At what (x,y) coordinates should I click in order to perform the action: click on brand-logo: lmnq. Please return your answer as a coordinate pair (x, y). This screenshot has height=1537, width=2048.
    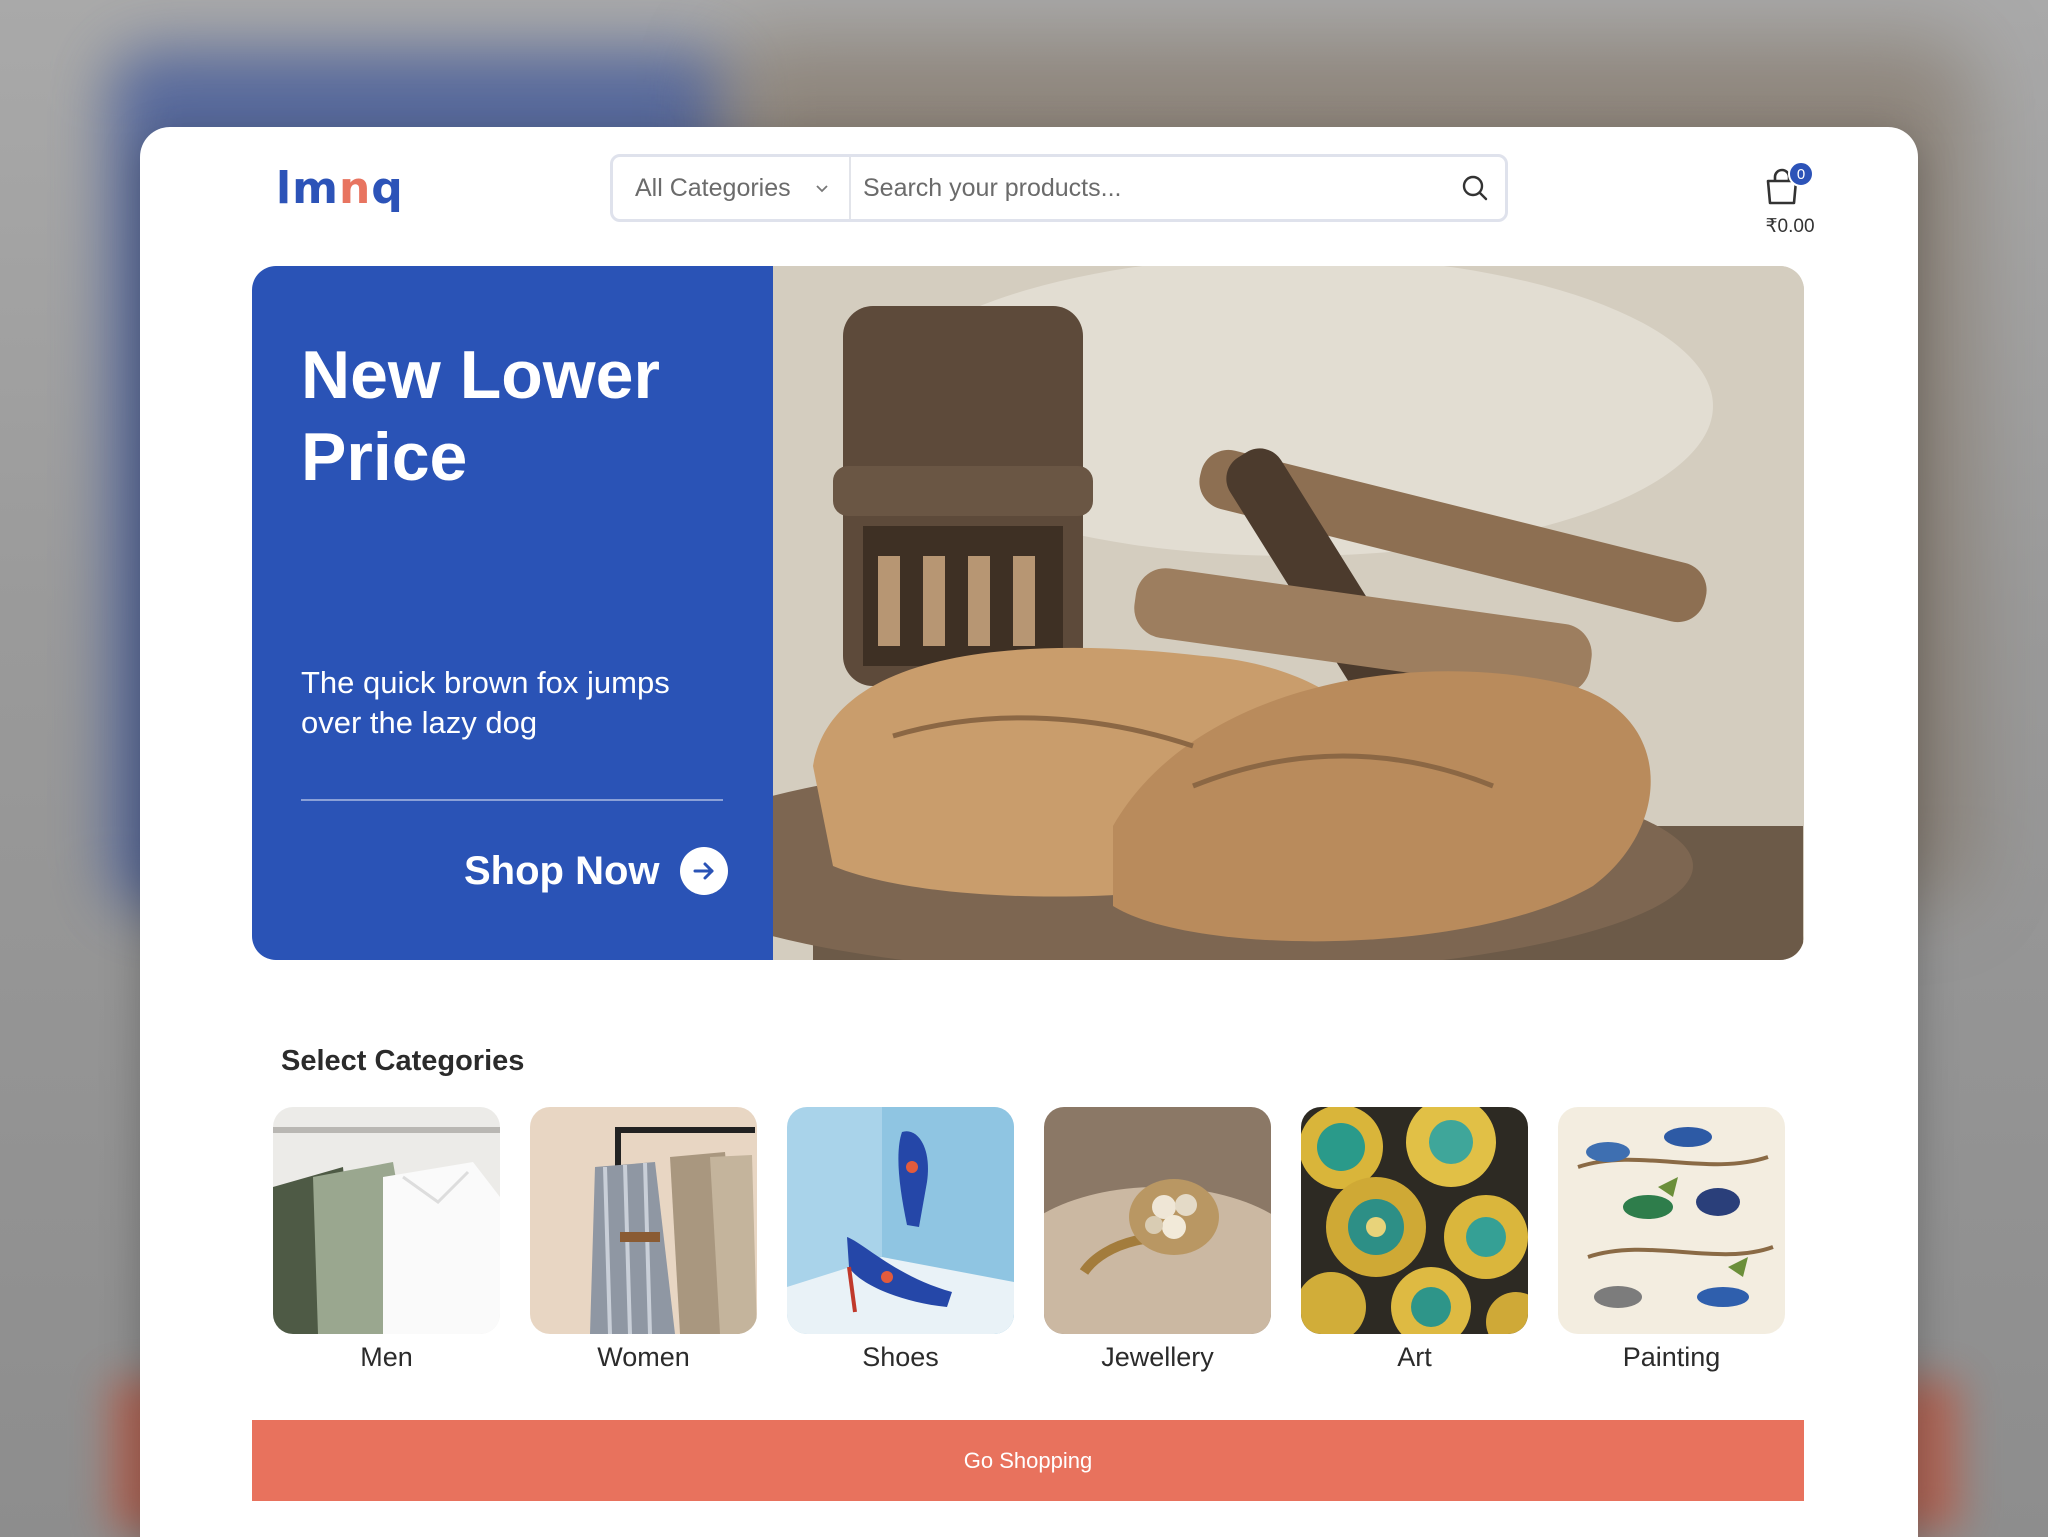
    Looking at the image, I should click on (340, 188).